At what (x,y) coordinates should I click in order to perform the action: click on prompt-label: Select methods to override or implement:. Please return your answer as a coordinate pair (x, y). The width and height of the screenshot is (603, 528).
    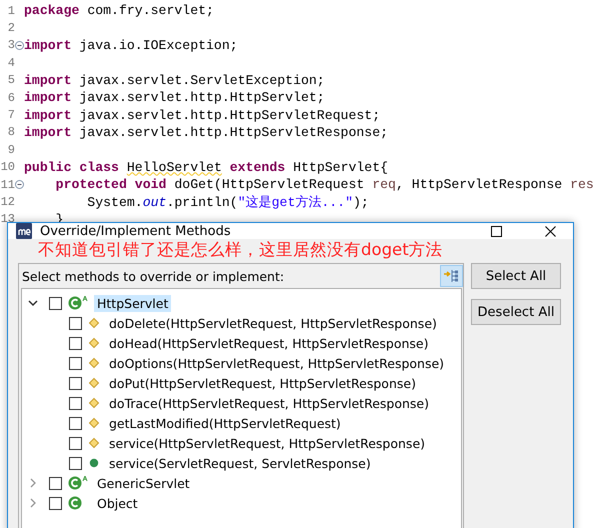
    Looking at the image, I should click on (154, 276).